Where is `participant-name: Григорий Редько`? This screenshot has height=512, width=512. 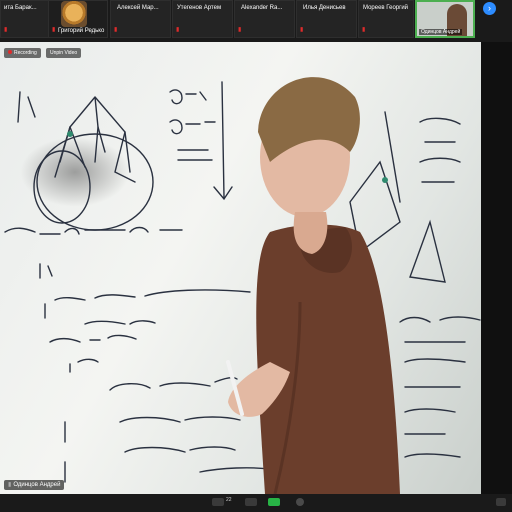
participant-name: Григорий Редько is located at coordinates (81, 31).